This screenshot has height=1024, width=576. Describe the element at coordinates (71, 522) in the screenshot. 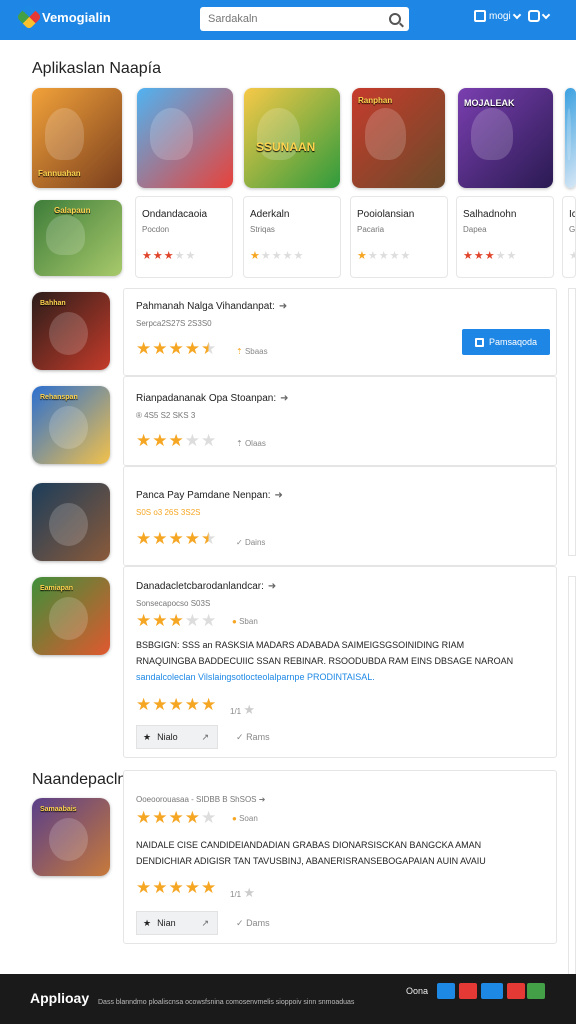

I see `app-icon` at that location.